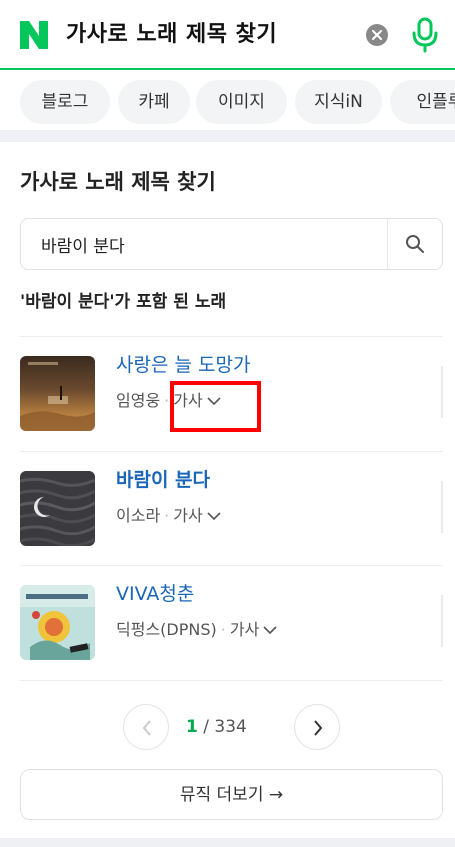 The image size is (455, 847). Describe the element at coordinates (227, 842) in the screenshot. I see `bottom-divider` at that location.